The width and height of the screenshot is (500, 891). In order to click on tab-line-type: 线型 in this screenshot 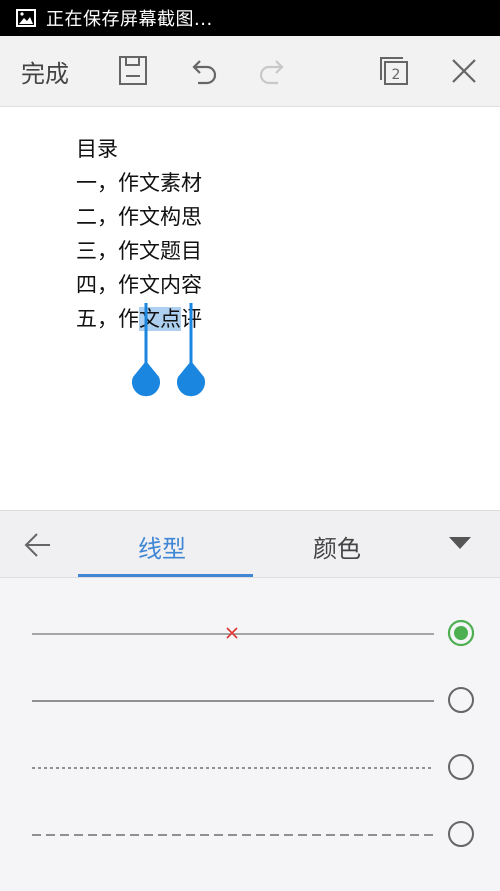, I will do `click(162, 546)`.